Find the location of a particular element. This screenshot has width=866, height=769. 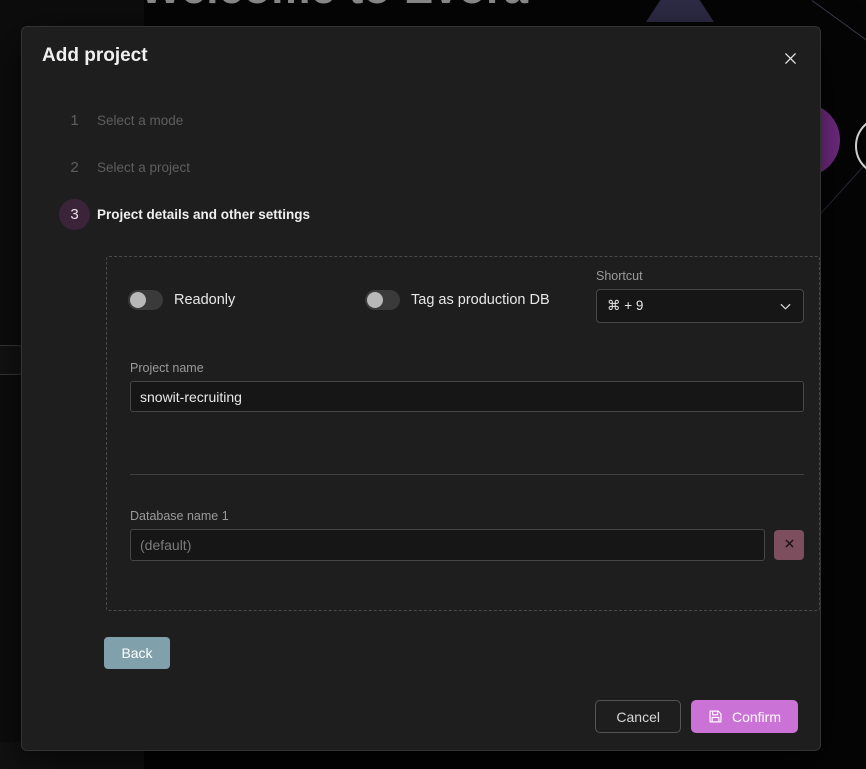

readonly-toggle is located at coordinates (145, 300).